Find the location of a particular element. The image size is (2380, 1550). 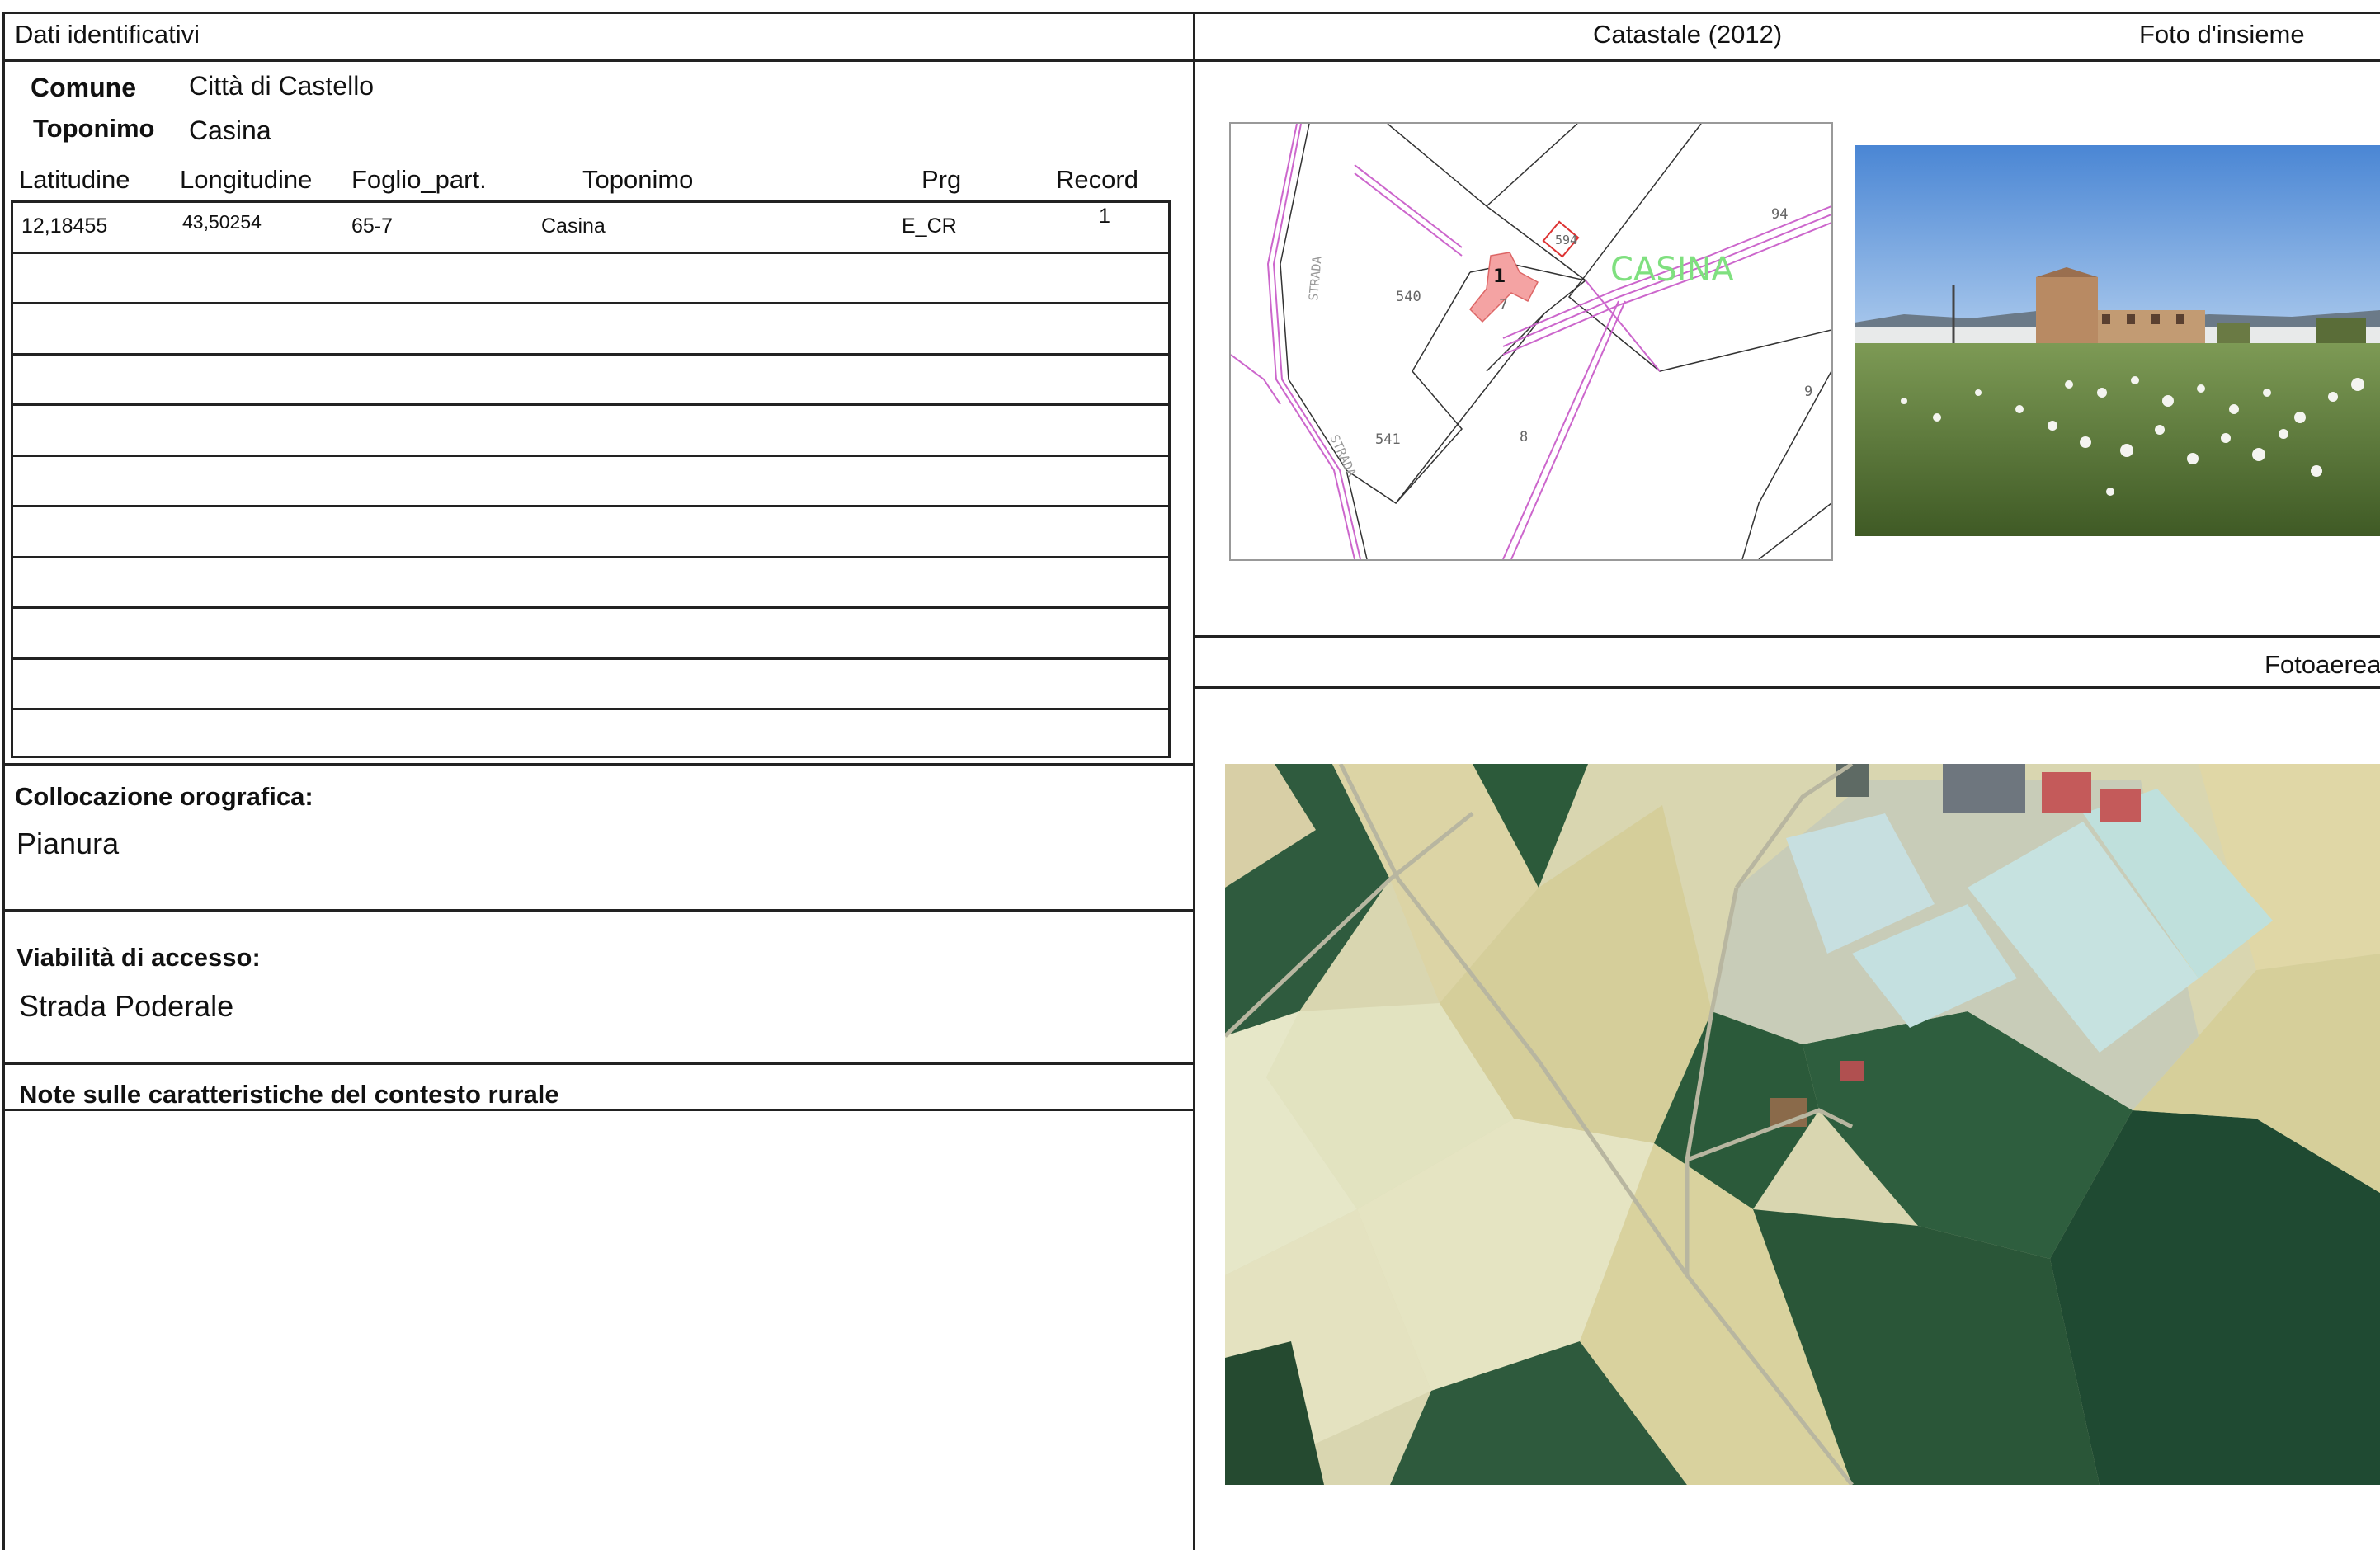

overview-photo is located at coordinates (2117, 340).